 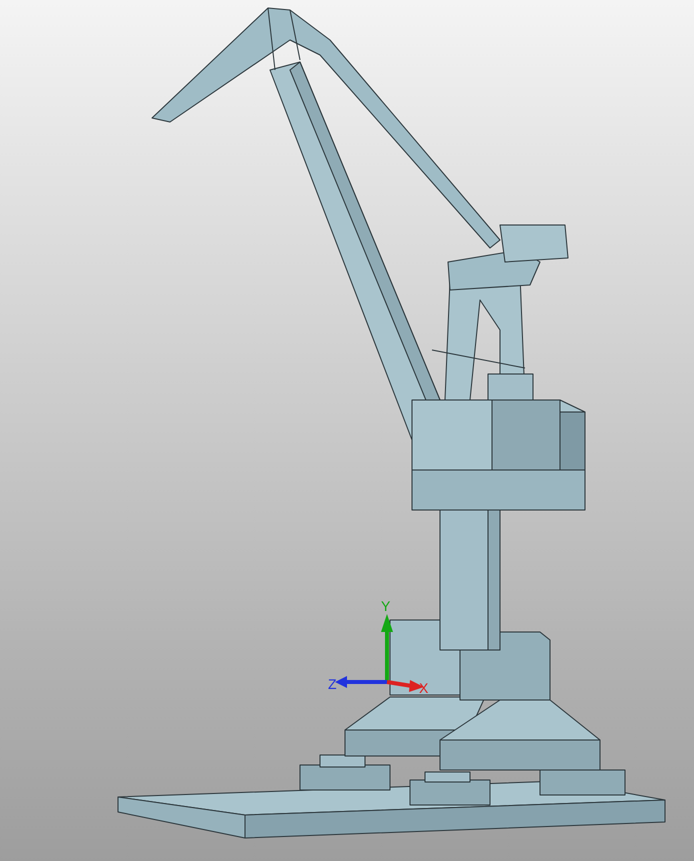 I want to click on axis-label: Z, so click(x=332, y=684).